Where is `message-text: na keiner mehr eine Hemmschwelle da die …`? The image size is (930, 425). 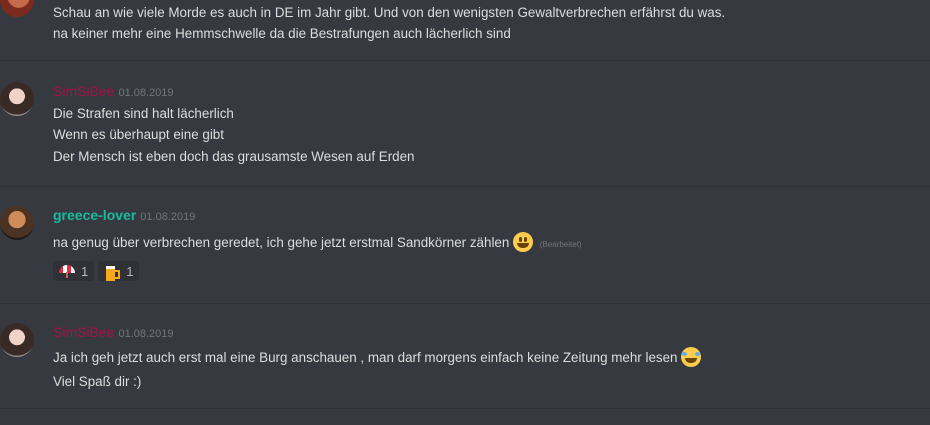
message-text: na keiner mehr eine Hemmschwelle da die … is located at coordinates (282, 33).